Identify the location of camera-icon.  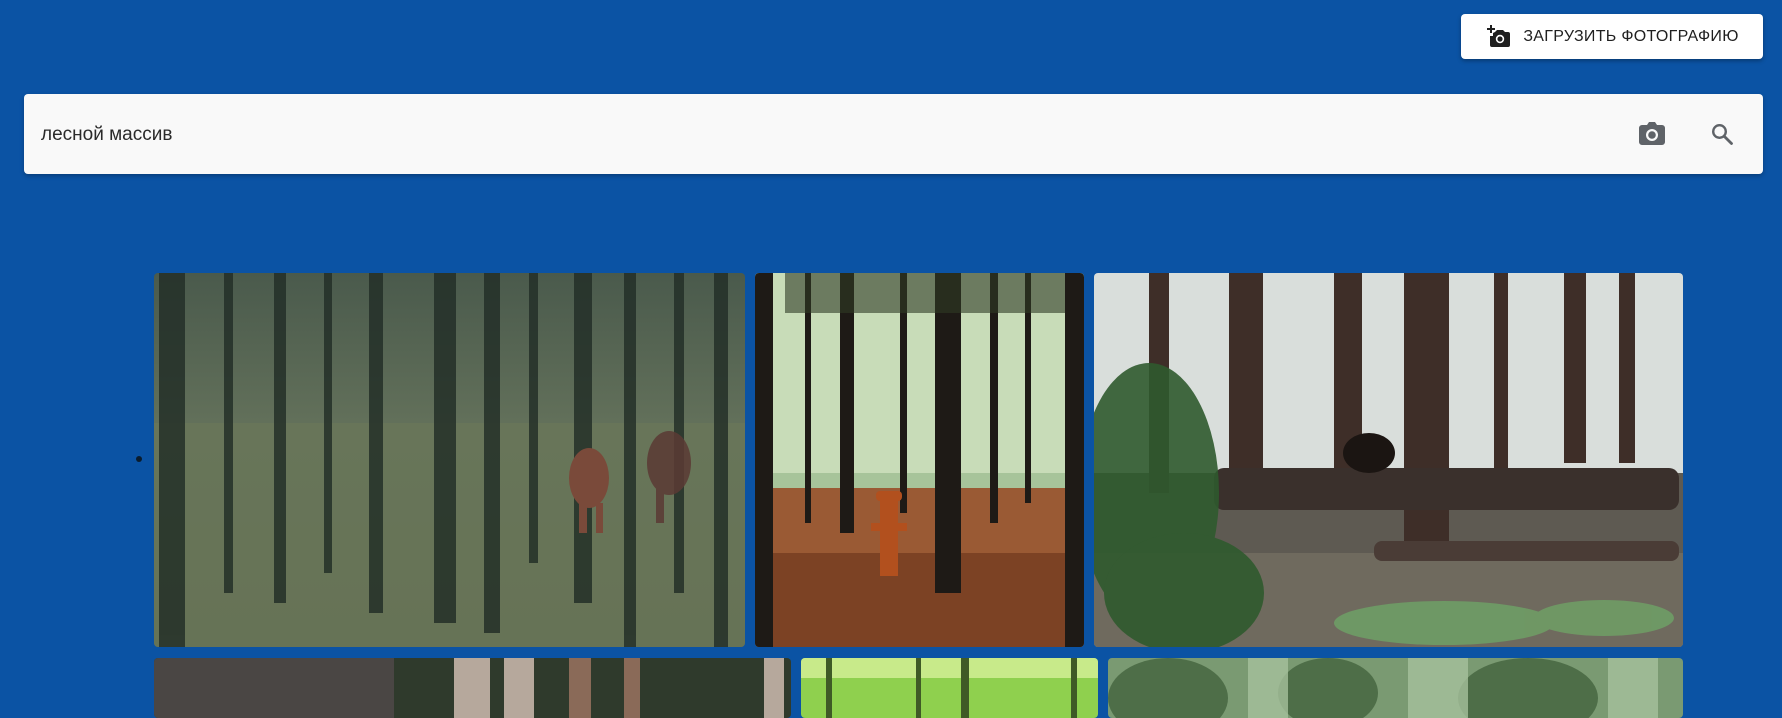
(1652, 134).